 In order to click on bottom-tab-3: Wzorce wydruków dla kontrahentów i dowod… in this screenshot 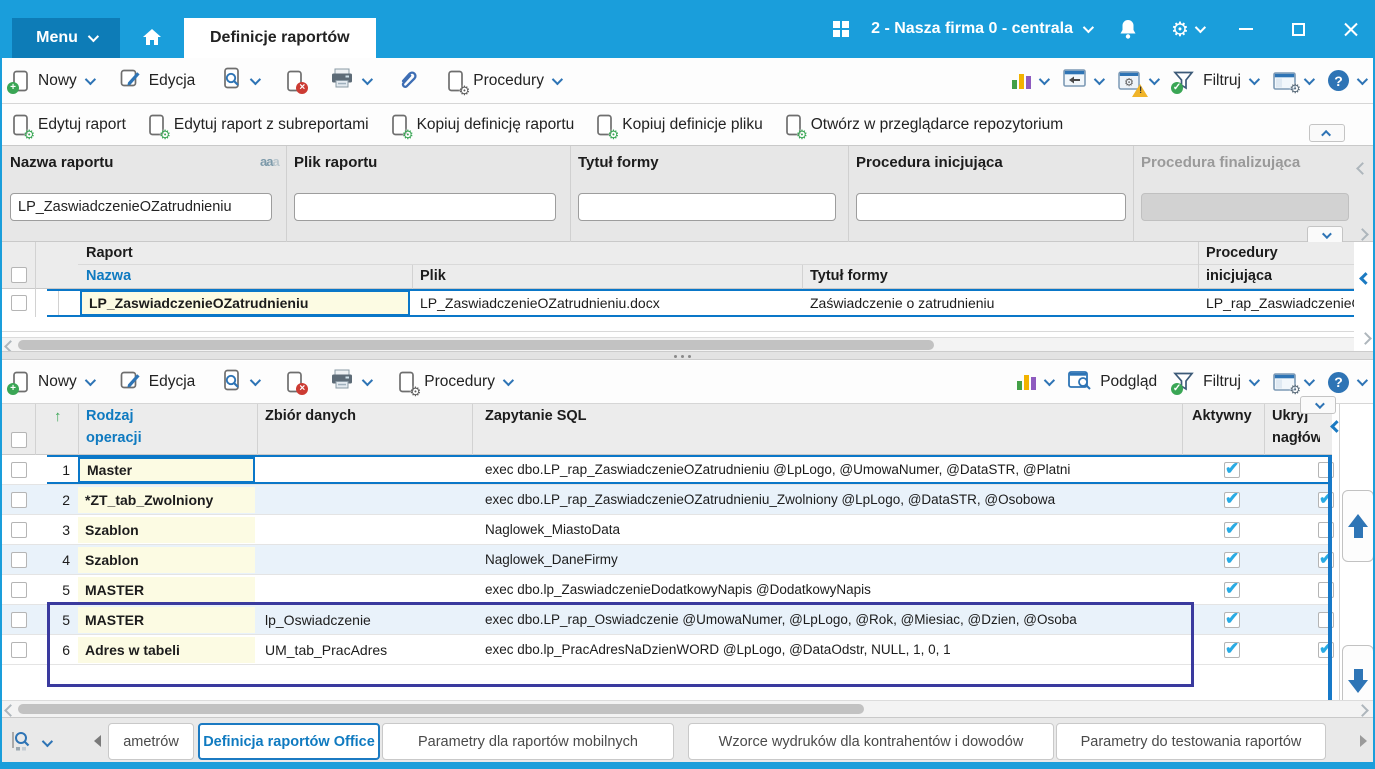, I will do `click(871, 741)`.